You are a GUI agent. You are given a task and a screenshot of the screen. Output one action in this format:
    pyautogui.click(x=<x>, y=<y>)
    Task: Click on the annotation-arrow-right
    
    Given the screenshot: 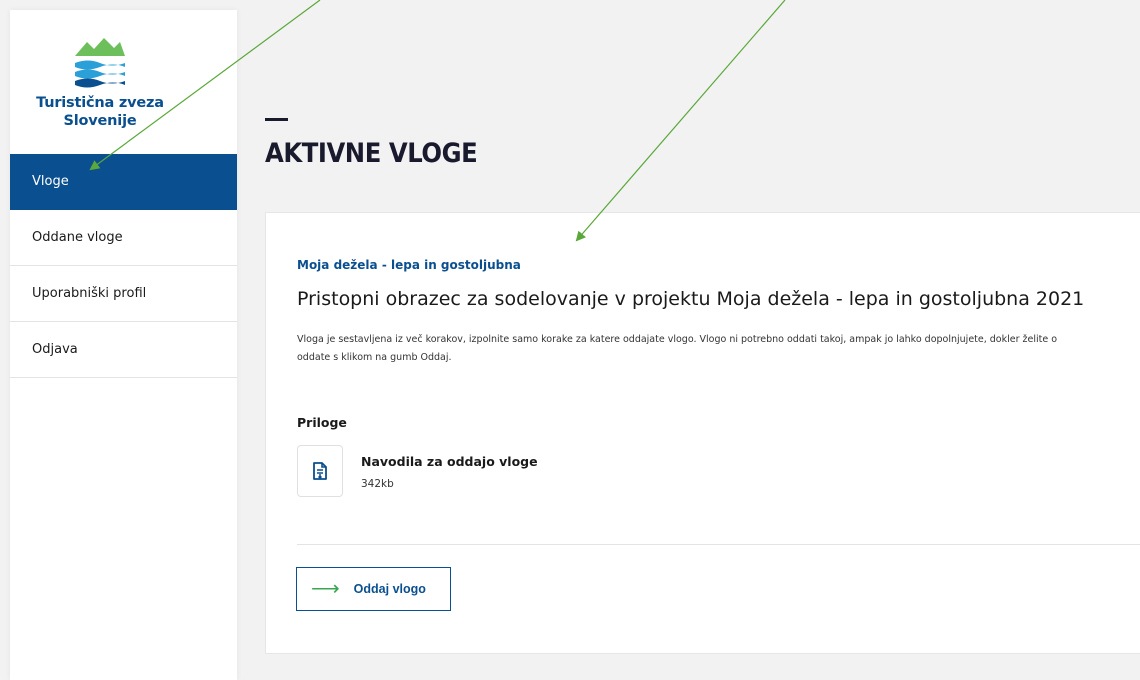 What is the action you would take?
    pyautogui.click(x=680, y=121)
    